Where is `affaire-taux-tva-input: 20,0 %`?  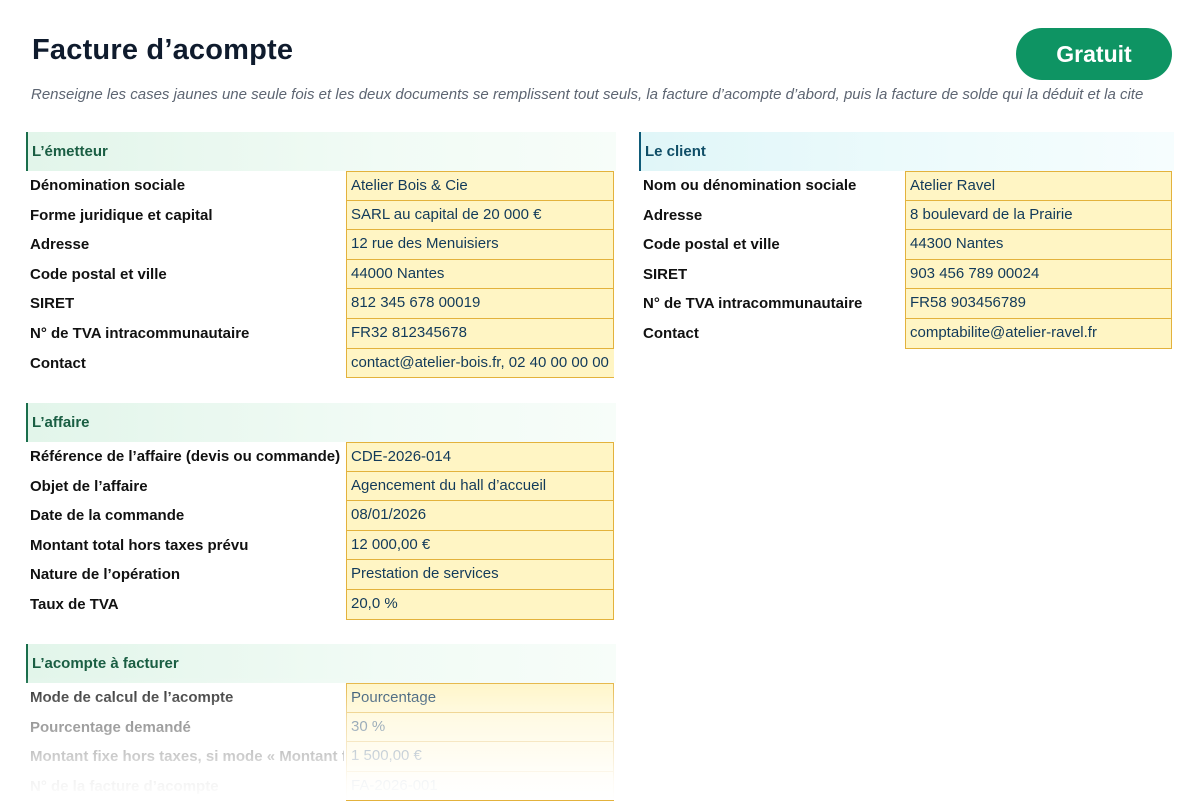
affaire-taux-tva-input: 20,0 % is located at coordinates (480, 604).